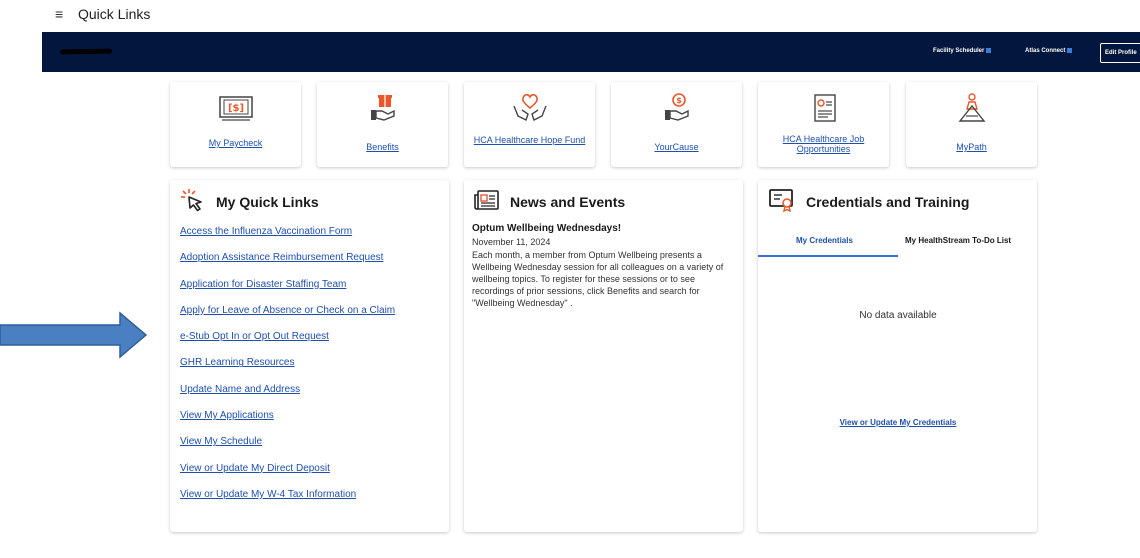 The height and width of the screenshot is (558, 1140). Describe the element at coordinates (962, 51) in the screenshot. I see `facility-scheduler-link: Facility Scheduler` at that location.